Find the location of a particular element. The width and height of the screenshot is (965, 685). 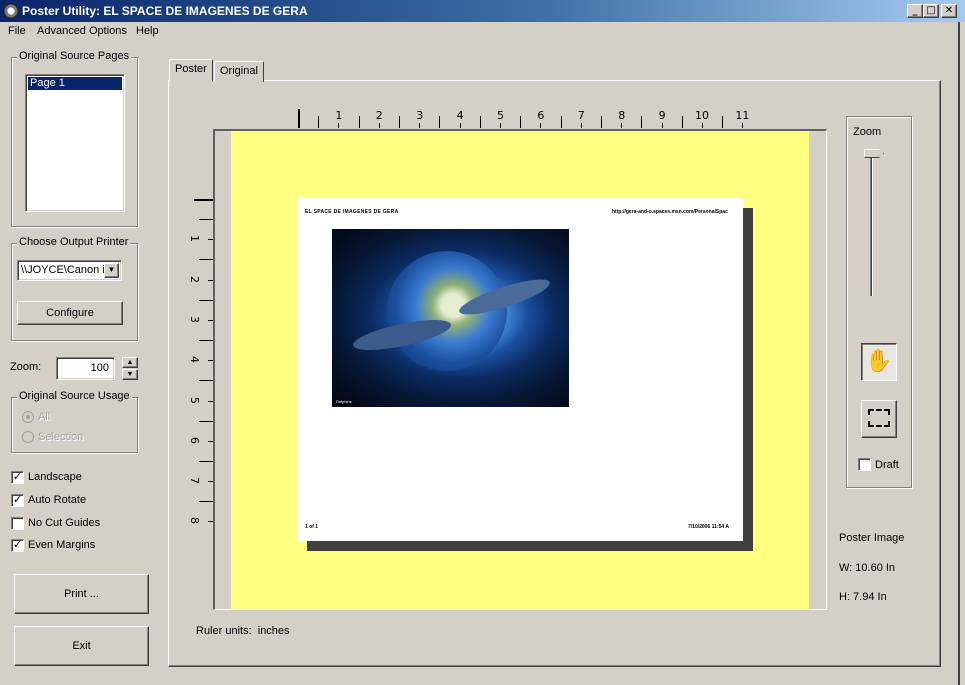

image-caption: Dolphins is located at coordinates (344, 401).